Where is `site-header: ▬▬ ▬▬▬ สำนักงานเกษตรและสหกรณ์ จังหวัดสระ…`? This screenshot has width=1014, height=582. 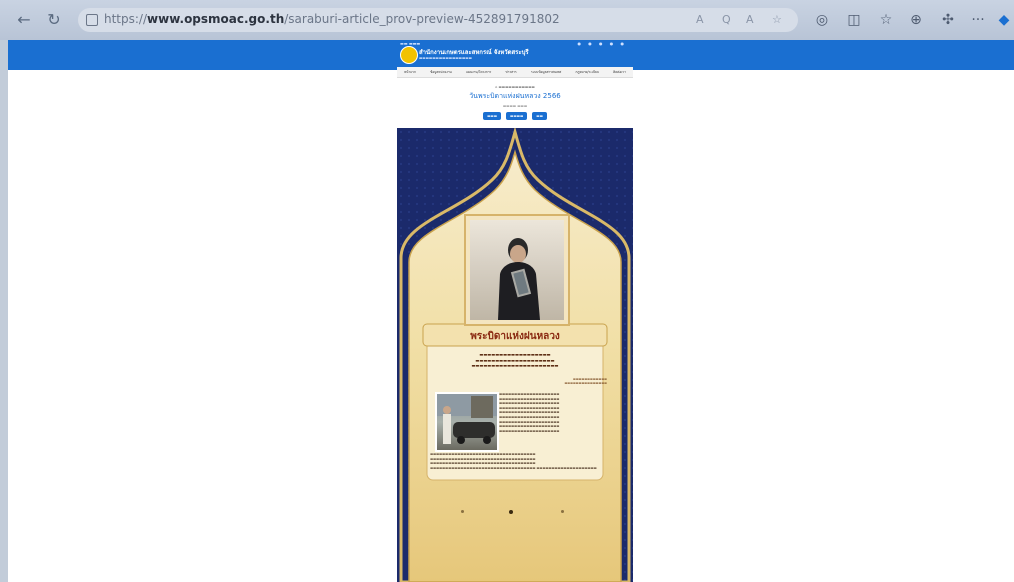 site-header: ▬▬ ▬▬▬ สำนักงานเกษตรและสหกรณ์ จังหวัดสระ… is located at coordinates (515, 53).